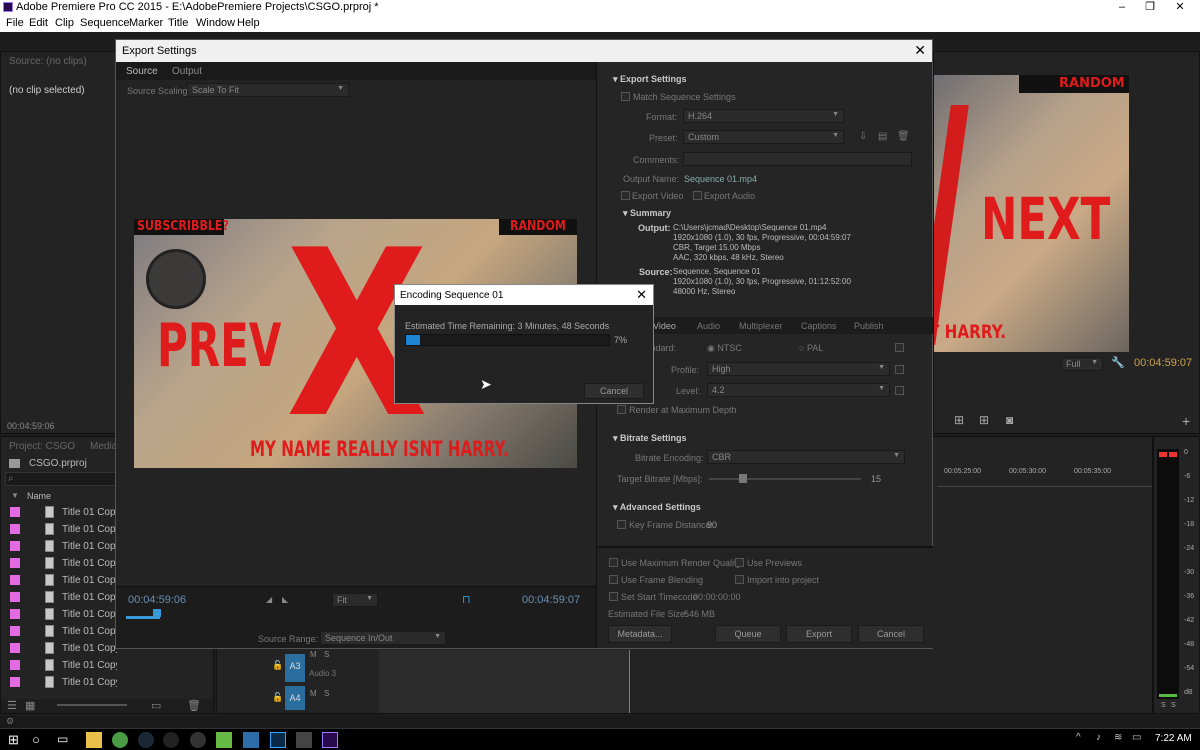  I want to click on search-icon: ○, so click(40, 740).